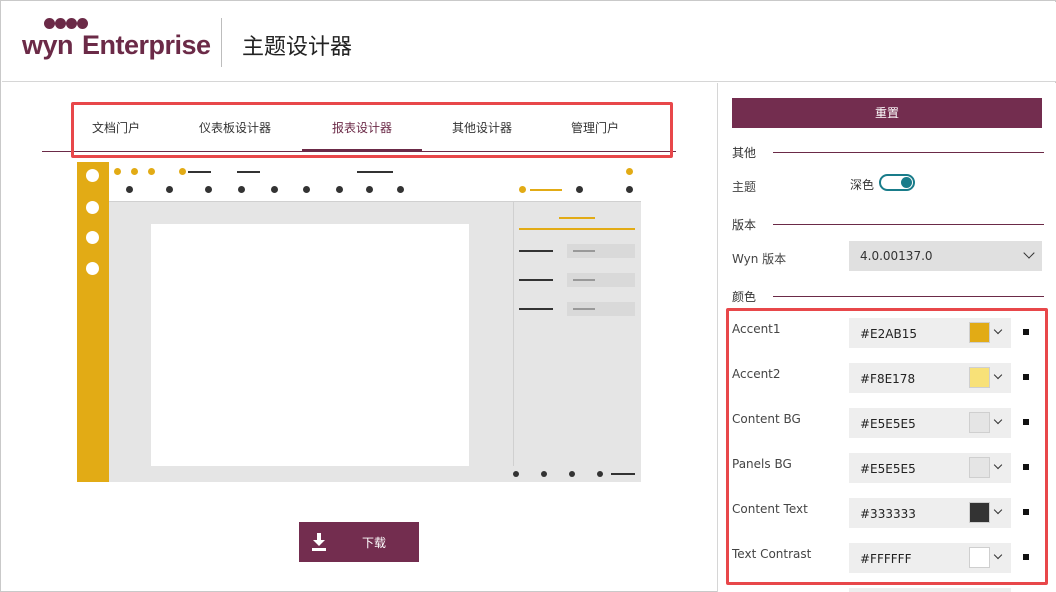  What do you see at coordinates (744, 297) in the screenshot?
I see `section-colors-heading: 颜色` at bounding box center [744, 297].